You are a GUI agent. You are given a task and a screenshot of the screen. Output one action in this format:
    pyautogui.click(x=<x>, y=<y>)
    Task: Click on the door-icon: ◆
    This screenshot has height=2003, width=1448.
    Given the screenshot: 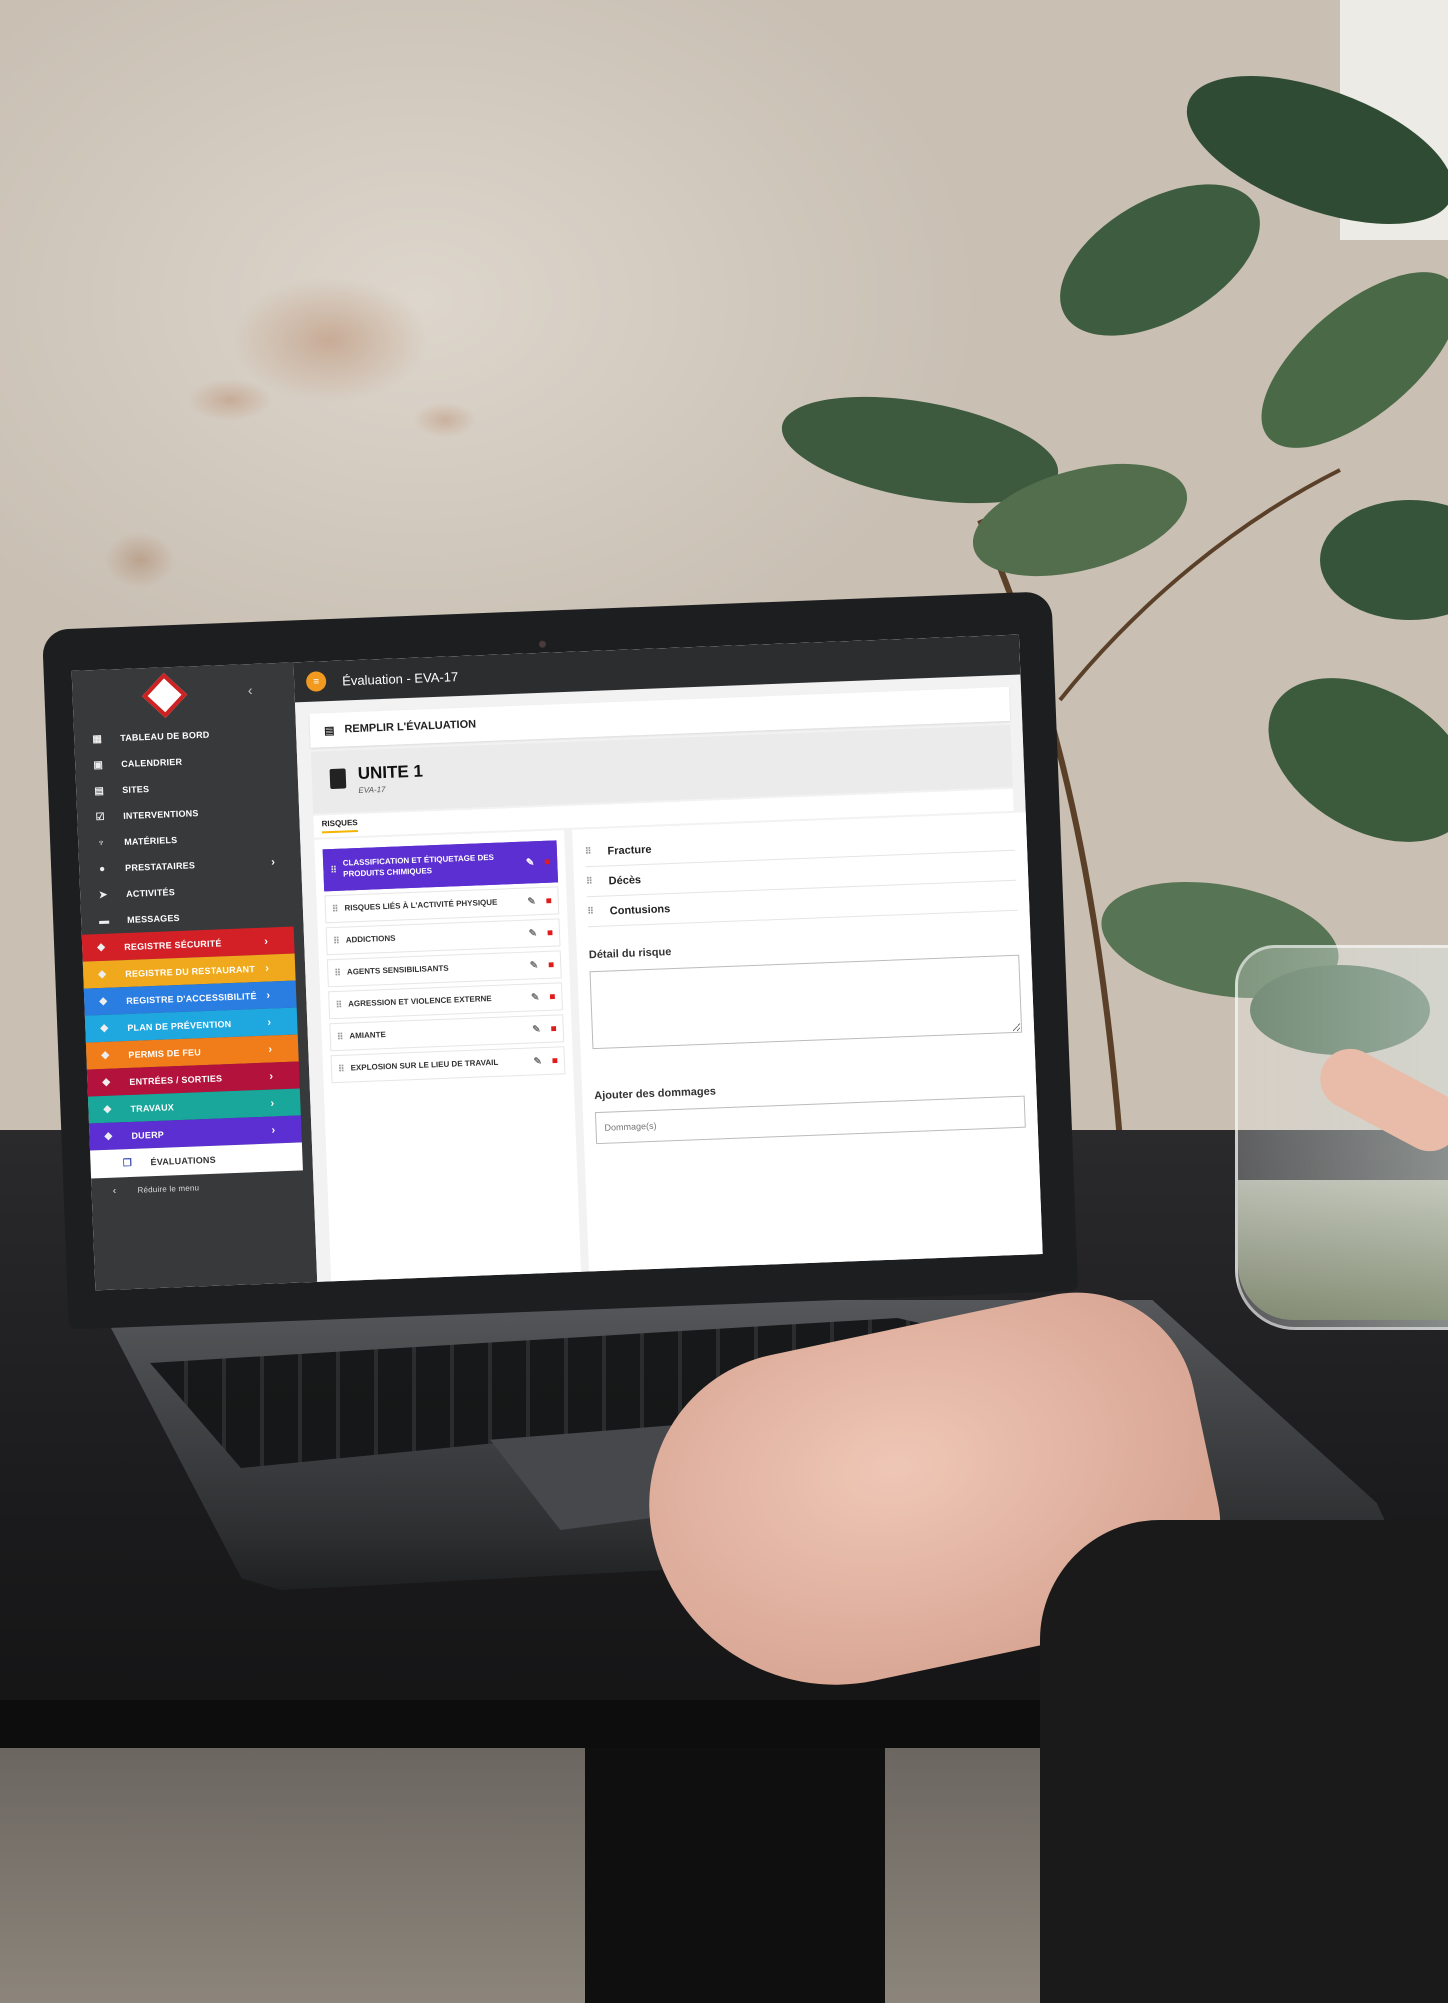 What is the action you would take?
    pyautogui.click(x=106, y=1082)
    